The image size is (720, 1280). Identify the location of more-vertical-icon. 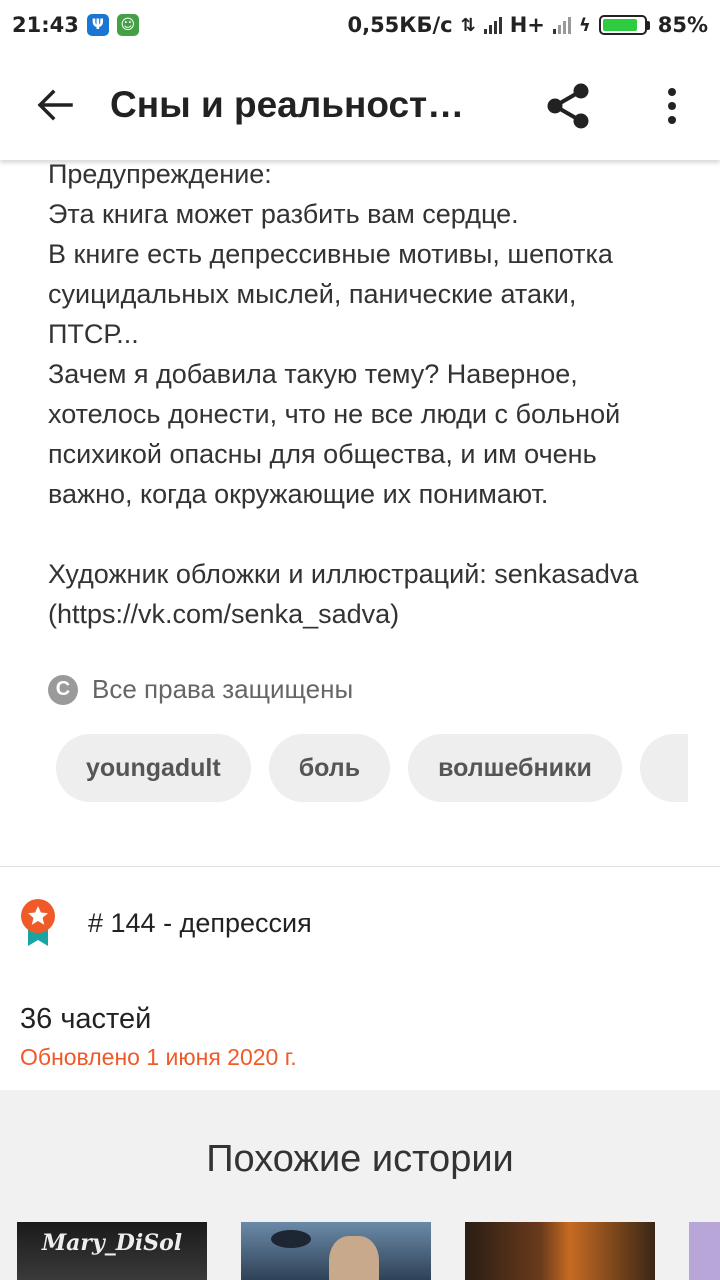
(672, 106).